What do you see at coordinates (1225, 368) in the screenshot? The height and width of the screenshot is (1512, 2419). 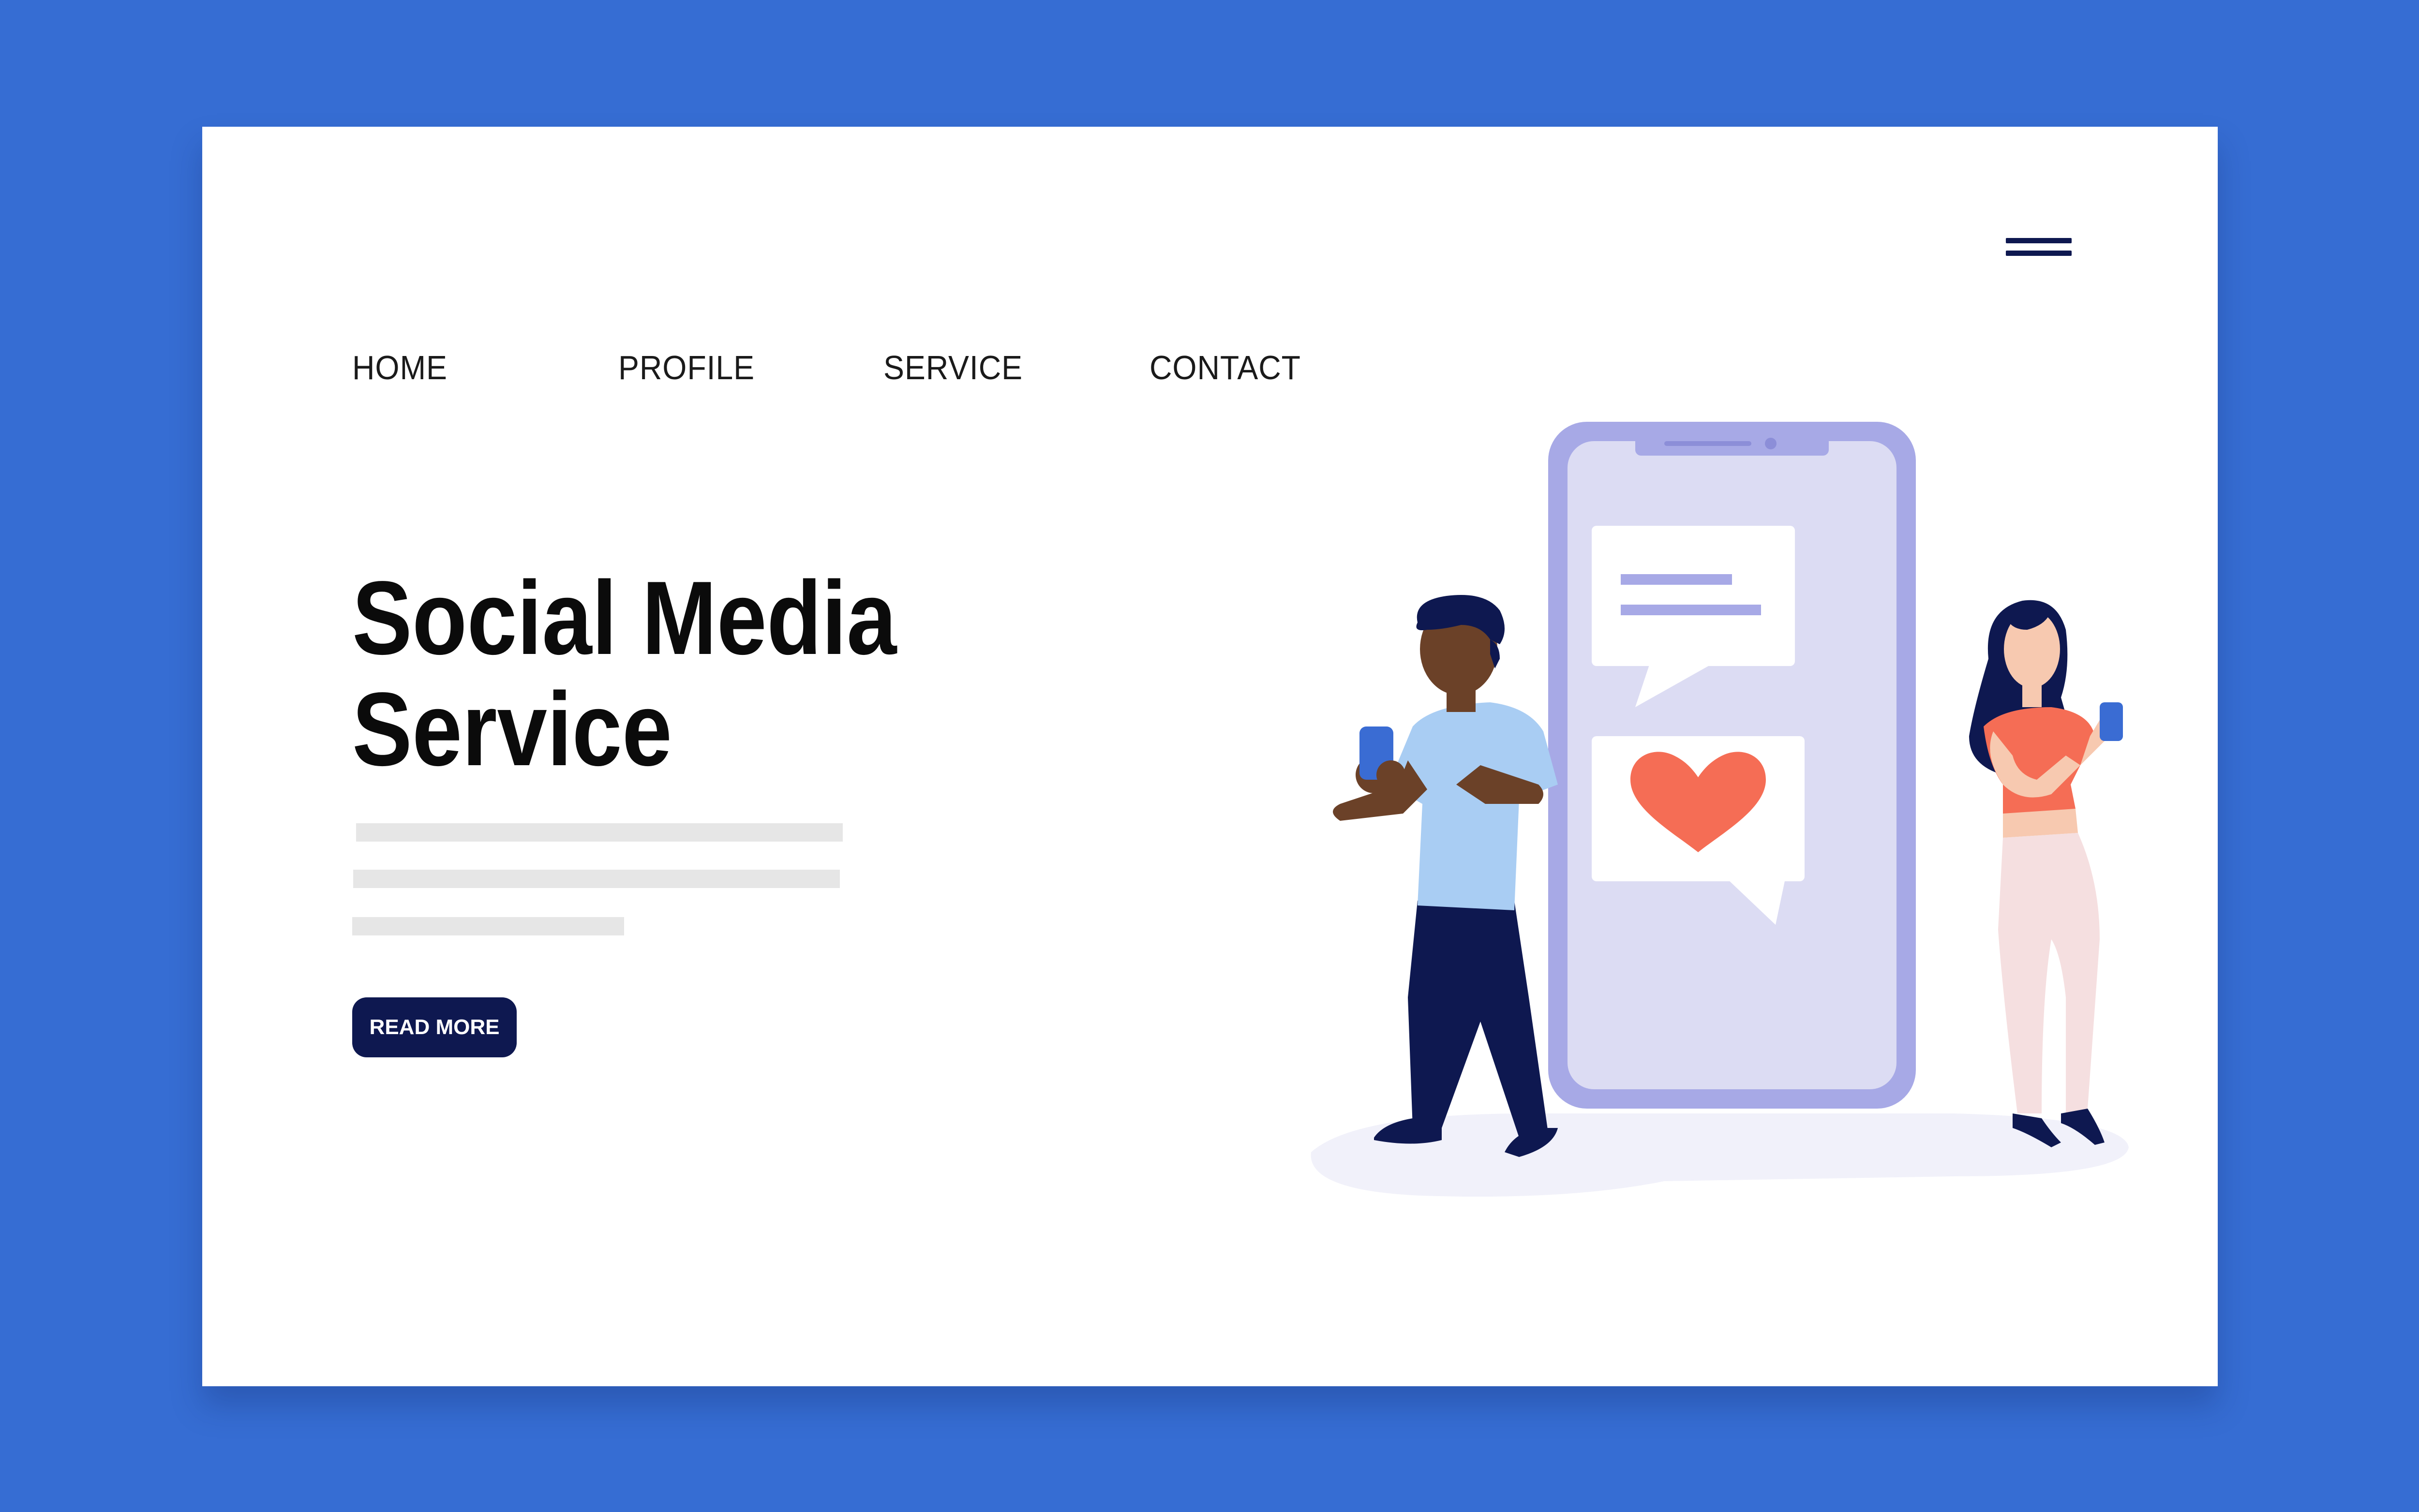 I see `nav-item-contact: CONTACT` at bounding box center [1225, 368].